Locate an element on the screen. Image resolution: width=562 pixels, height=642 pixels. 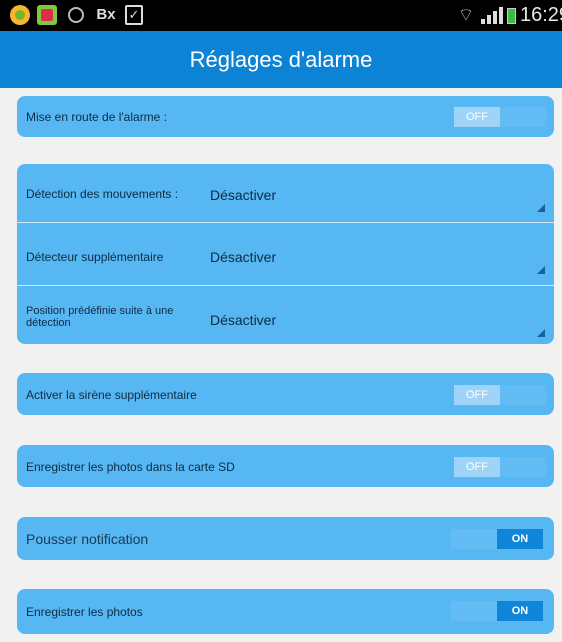
preset-position-value: Désactiver is located at coordinates (243, 320).